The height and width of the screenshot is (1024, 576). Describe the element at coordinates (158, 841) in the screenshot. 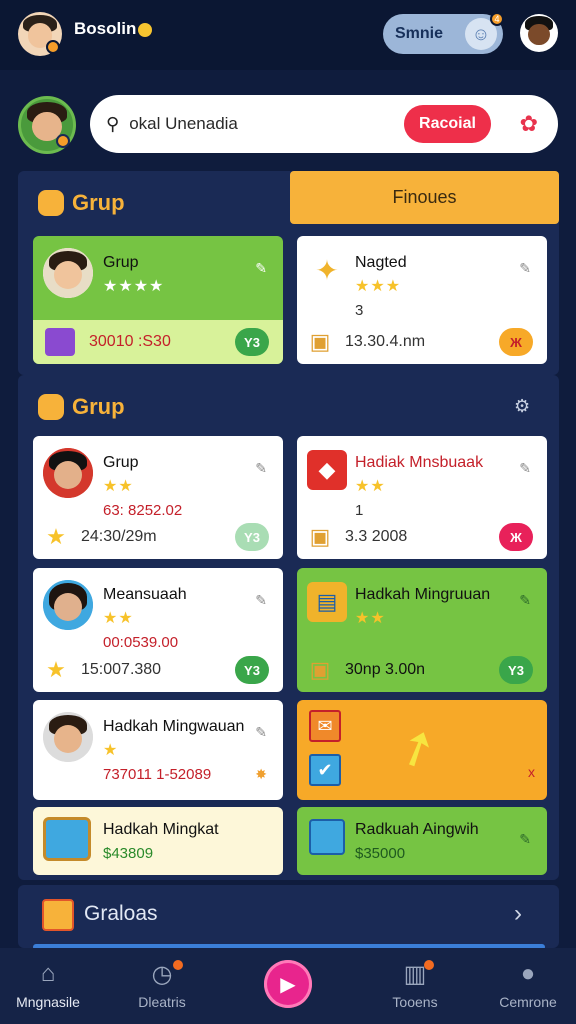

I see `chest-card: Hadkah Mingkat $43809` at that location.